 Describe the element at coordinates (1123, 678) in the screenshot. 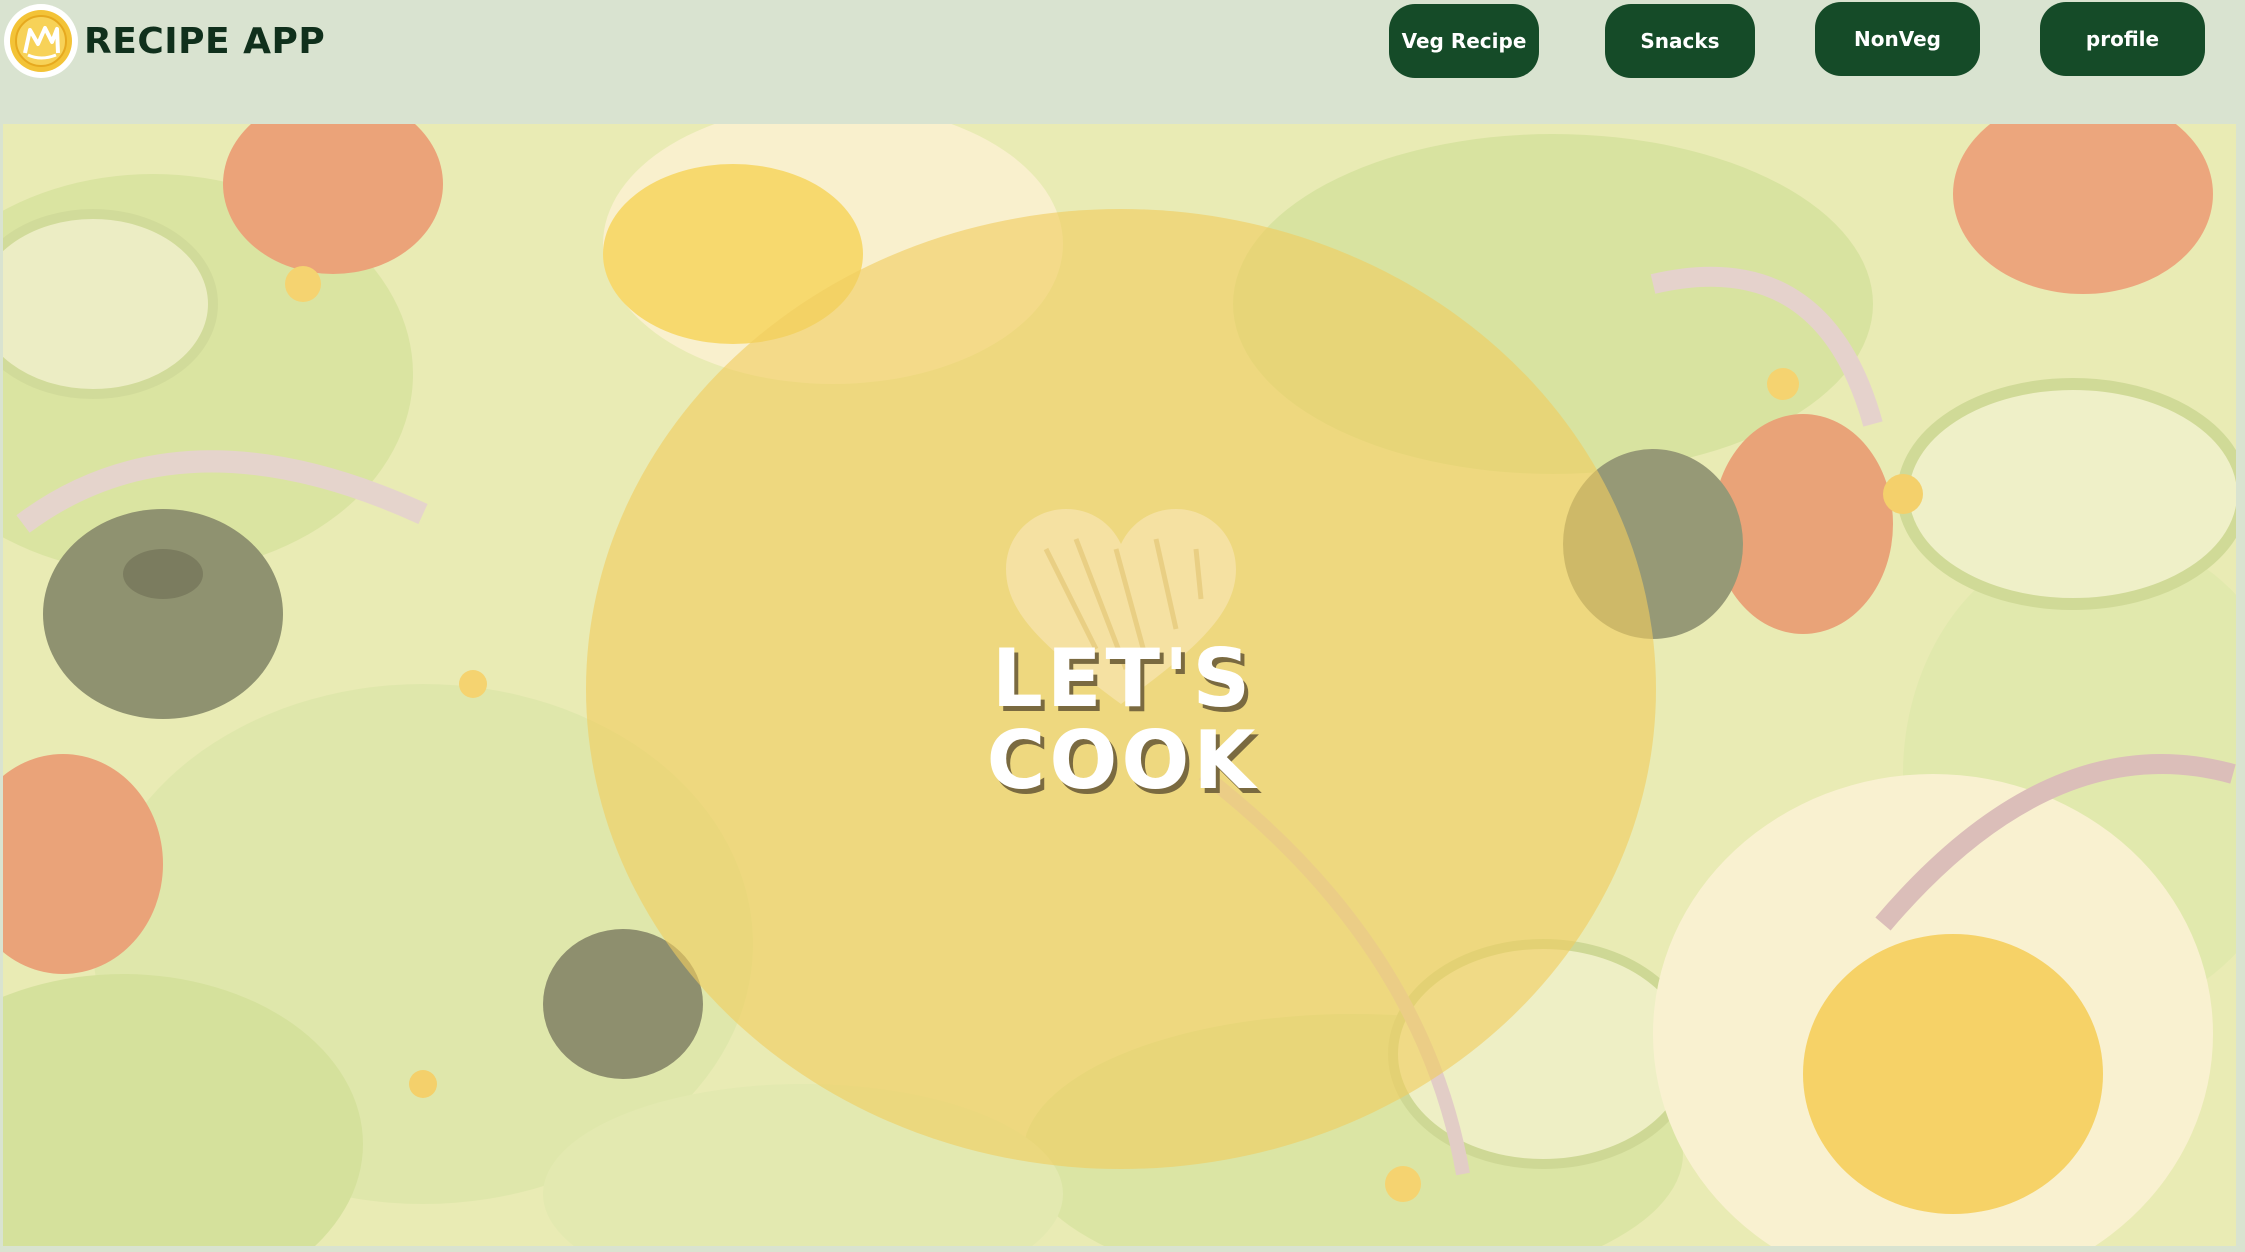

I see `emblem-line-1: LET'S` at that location.